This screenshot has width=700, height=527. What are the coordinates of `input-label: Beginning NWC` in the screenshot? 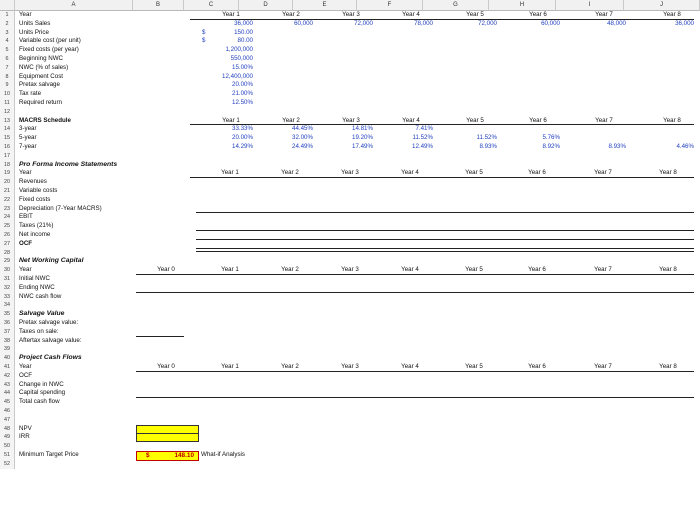 It's located at (41, 59).